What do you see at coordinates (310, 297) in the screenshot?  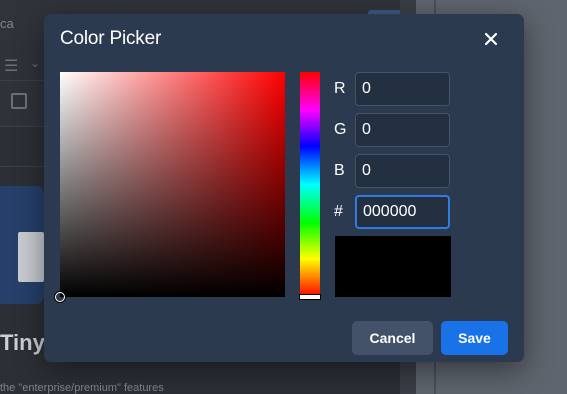 I see `hue-slider-handle` at bounding box center [310, 297].